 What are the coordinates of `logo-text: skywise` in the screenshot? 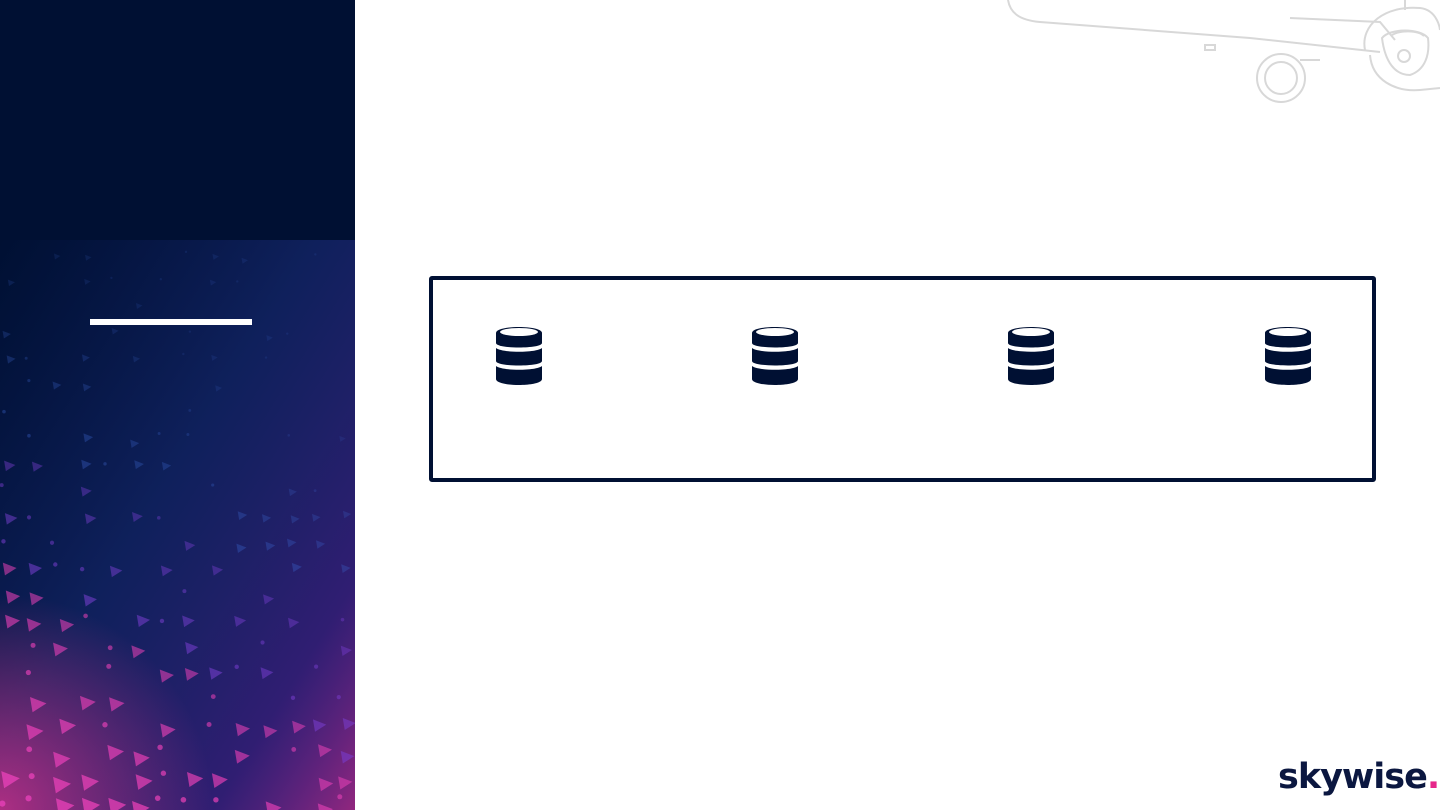 It's located at (1353, 777).